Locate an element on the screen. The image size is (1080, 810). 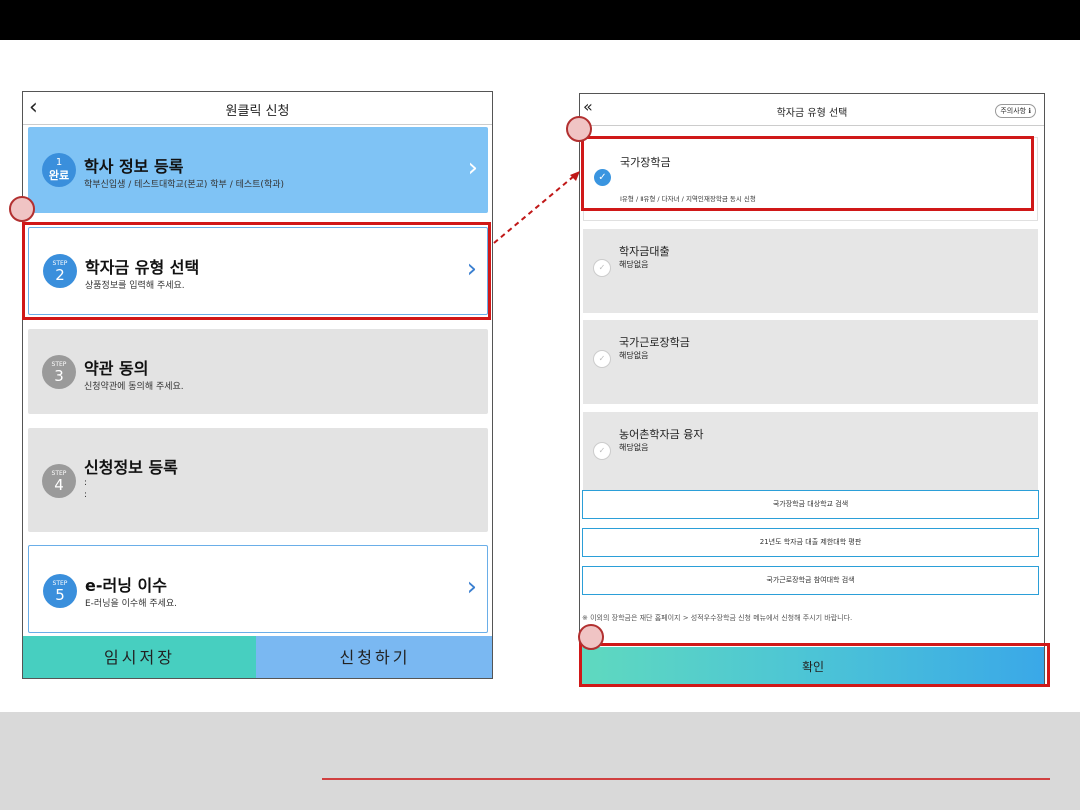
step-badge: STEP 3 is located at coordinates (59, 372).